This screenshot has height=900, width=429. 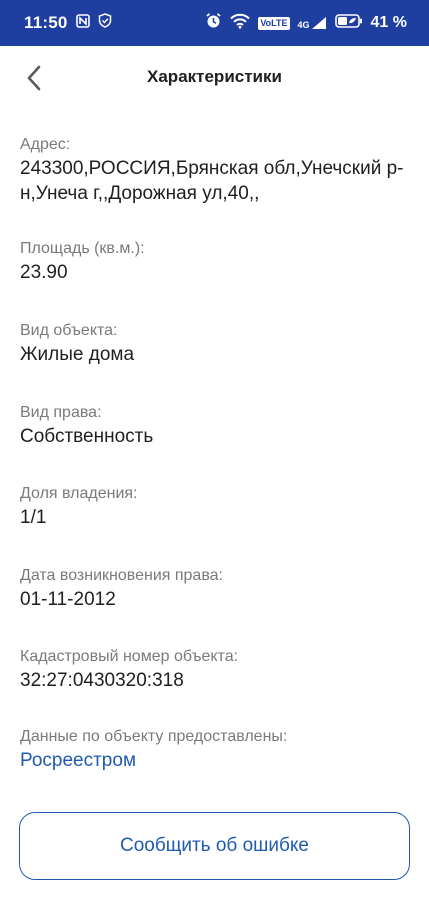 What do you see at coordinates (102, 680) in the screenshot?
I see `field-value: 32:27:0430320:318` at bounding box center [102, 680].